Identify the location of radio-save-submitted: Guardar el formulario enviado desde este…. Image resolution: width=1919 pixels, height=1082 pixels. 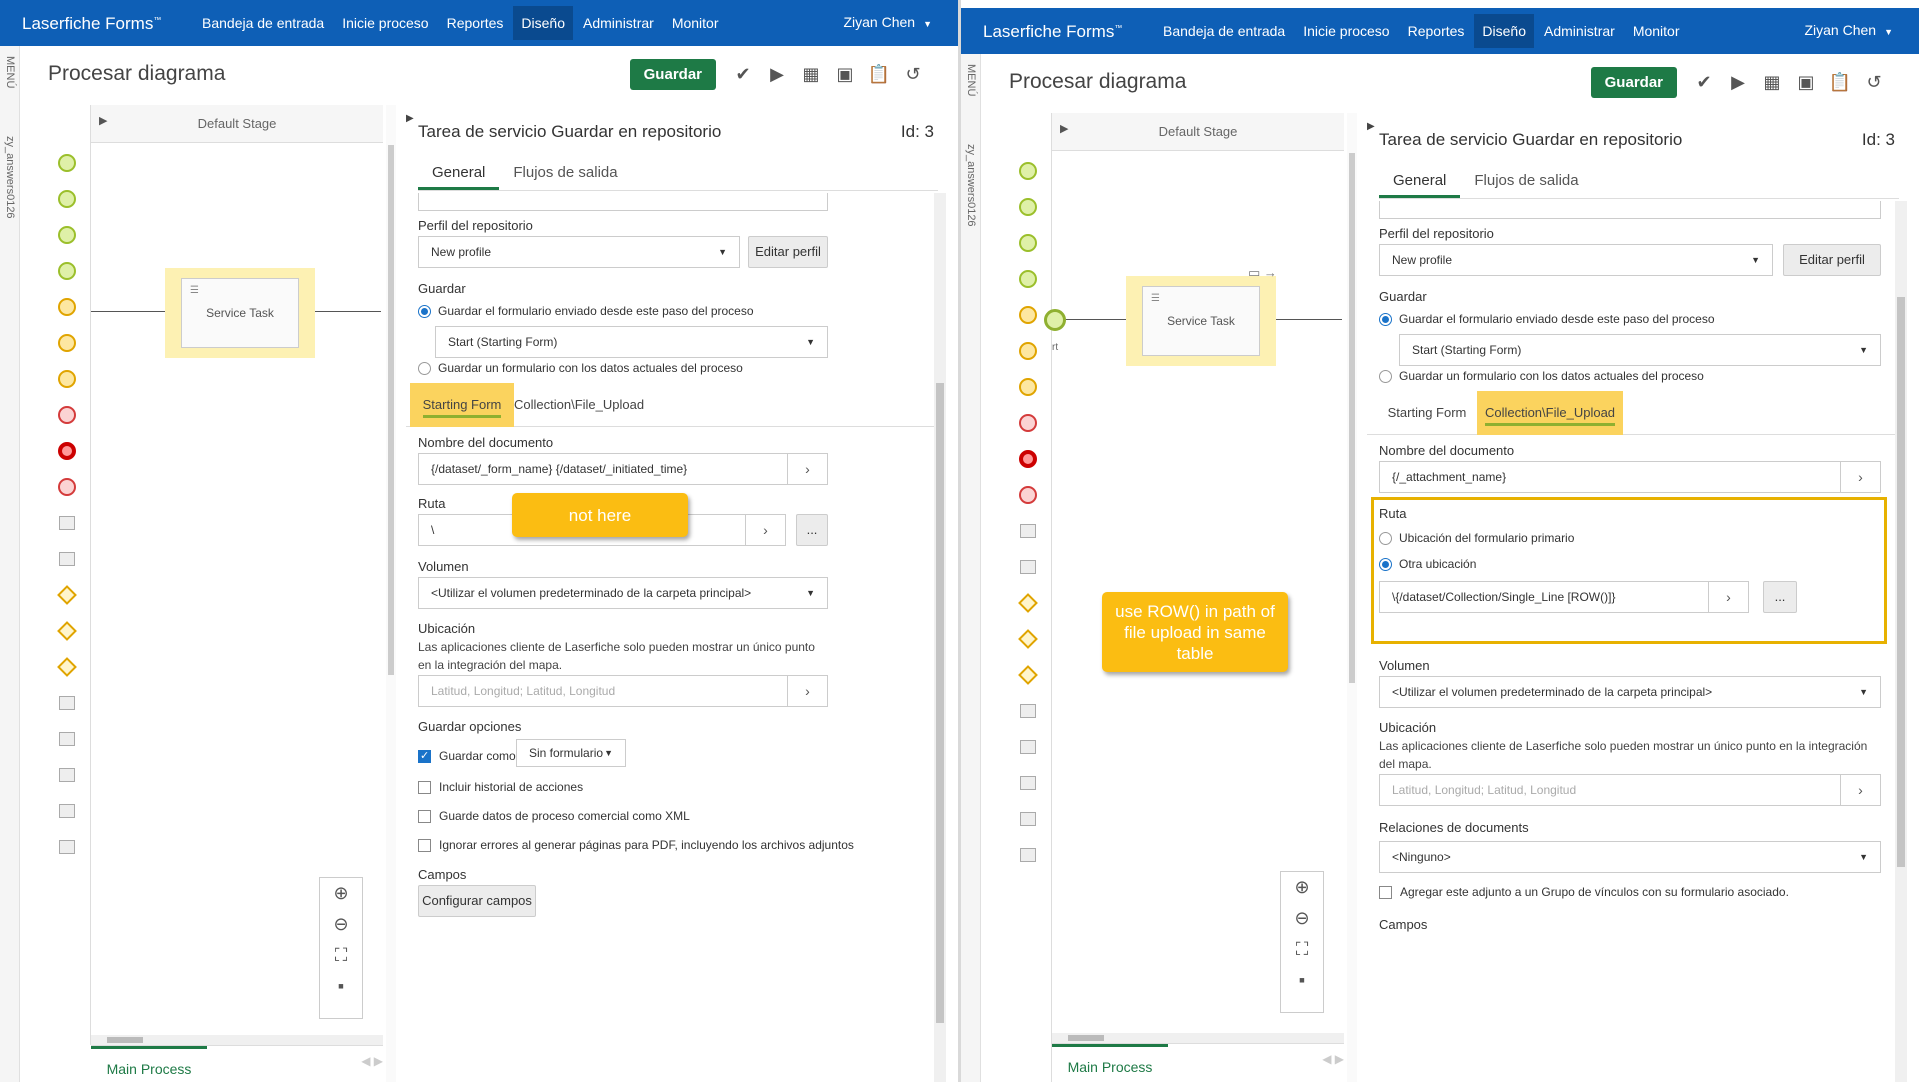
(586, 311).